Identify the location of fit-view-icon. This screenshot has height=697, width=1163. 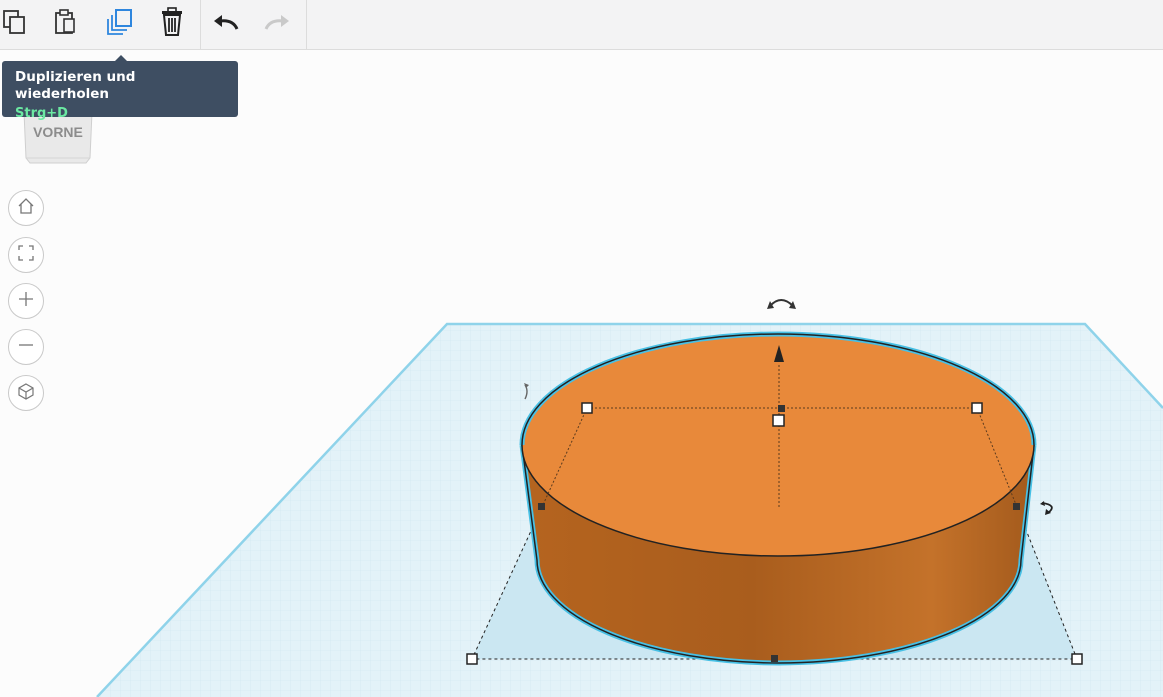
(26, 255).